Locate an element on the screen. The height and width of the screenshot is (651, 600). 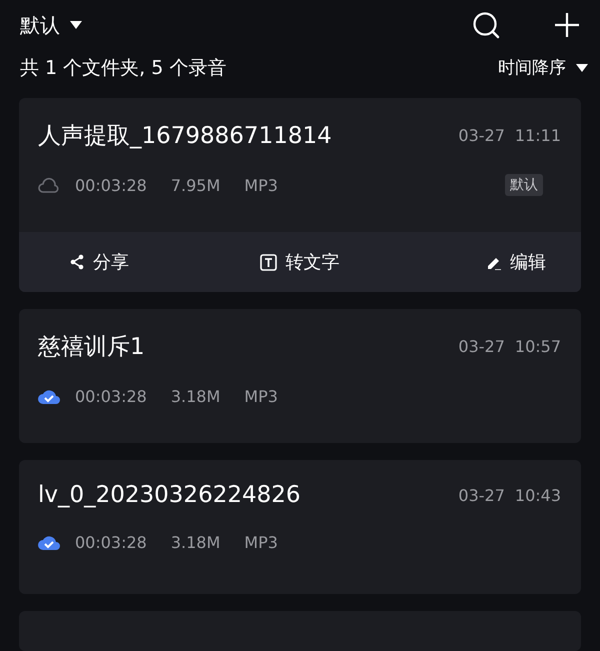
share-icon is located at coordinates (77, 262).